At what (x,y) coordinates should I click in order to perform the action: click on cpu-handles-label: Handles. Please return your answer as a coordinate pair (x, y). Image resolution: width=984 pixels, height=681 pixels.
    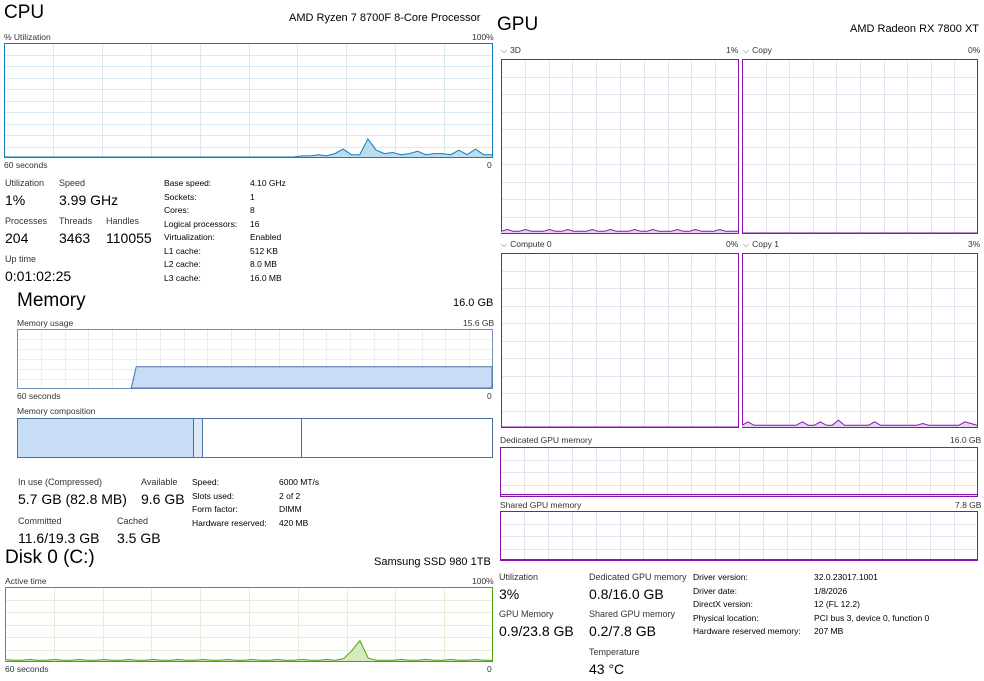
    Looking at the image, I should click on (123, 221).